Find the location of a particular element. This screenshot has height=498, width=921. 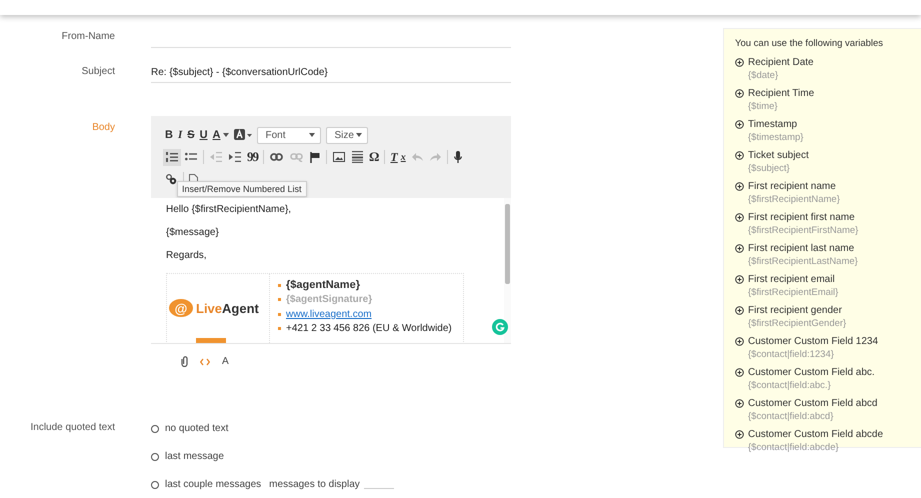

format-button: S is located at coordinates (191, 135).